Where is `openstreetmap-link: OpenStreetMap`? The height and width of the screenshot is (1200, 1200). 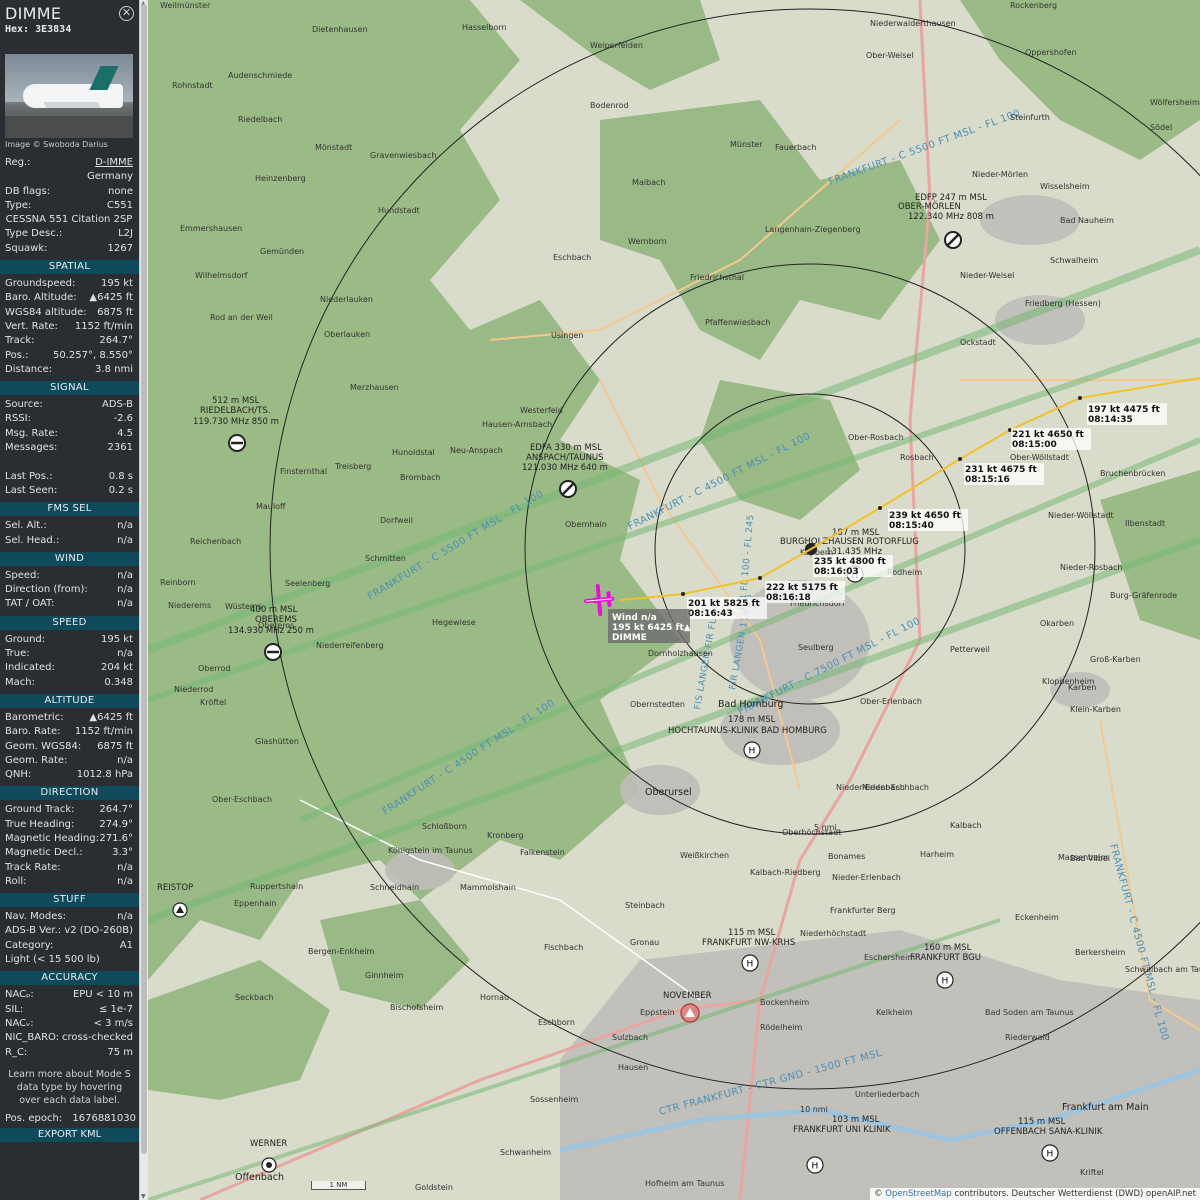
openstreetmap-link: OpenStreetMap is located at coordinates (918, 1194).